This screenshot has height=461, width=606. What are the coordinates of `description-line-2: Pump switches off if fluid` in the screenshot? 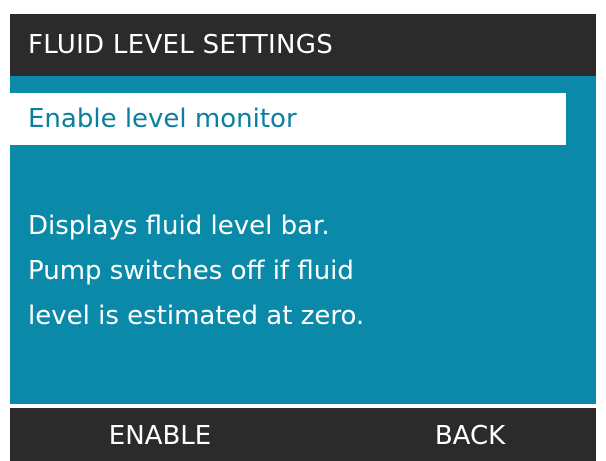 It's located at (191, 271).